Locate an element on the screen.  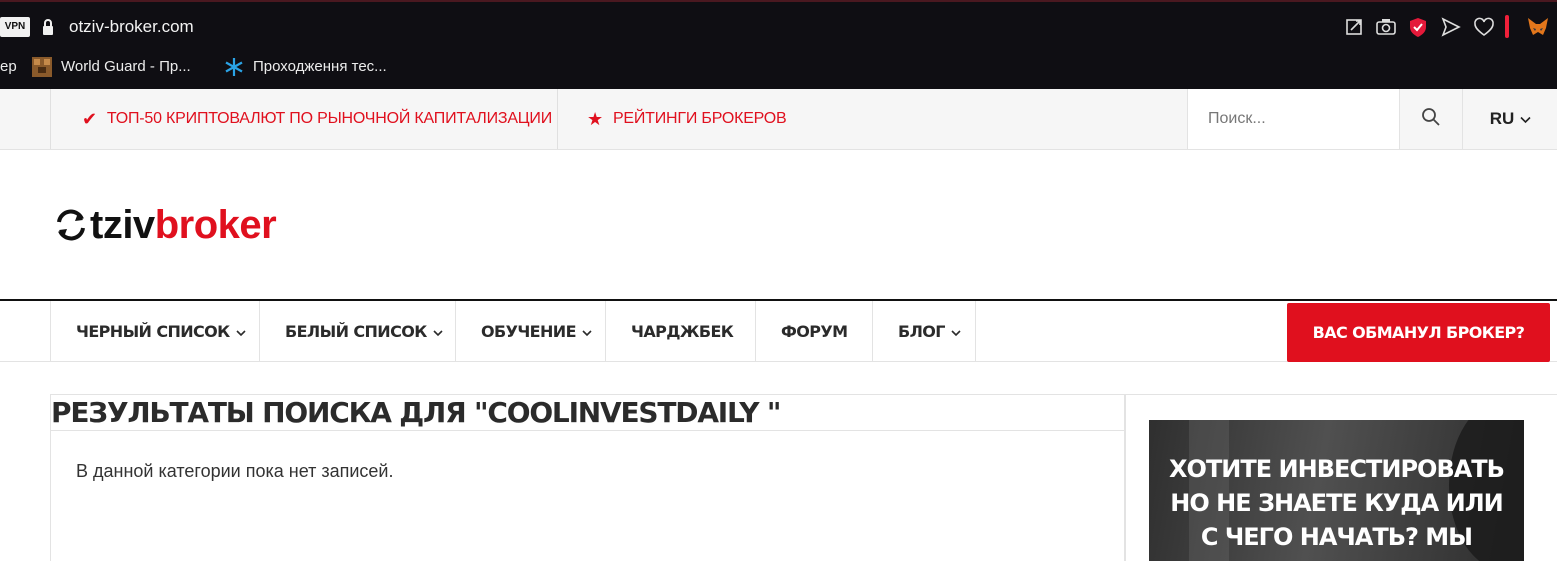
search-icon is located at coordinates (1431, 119).